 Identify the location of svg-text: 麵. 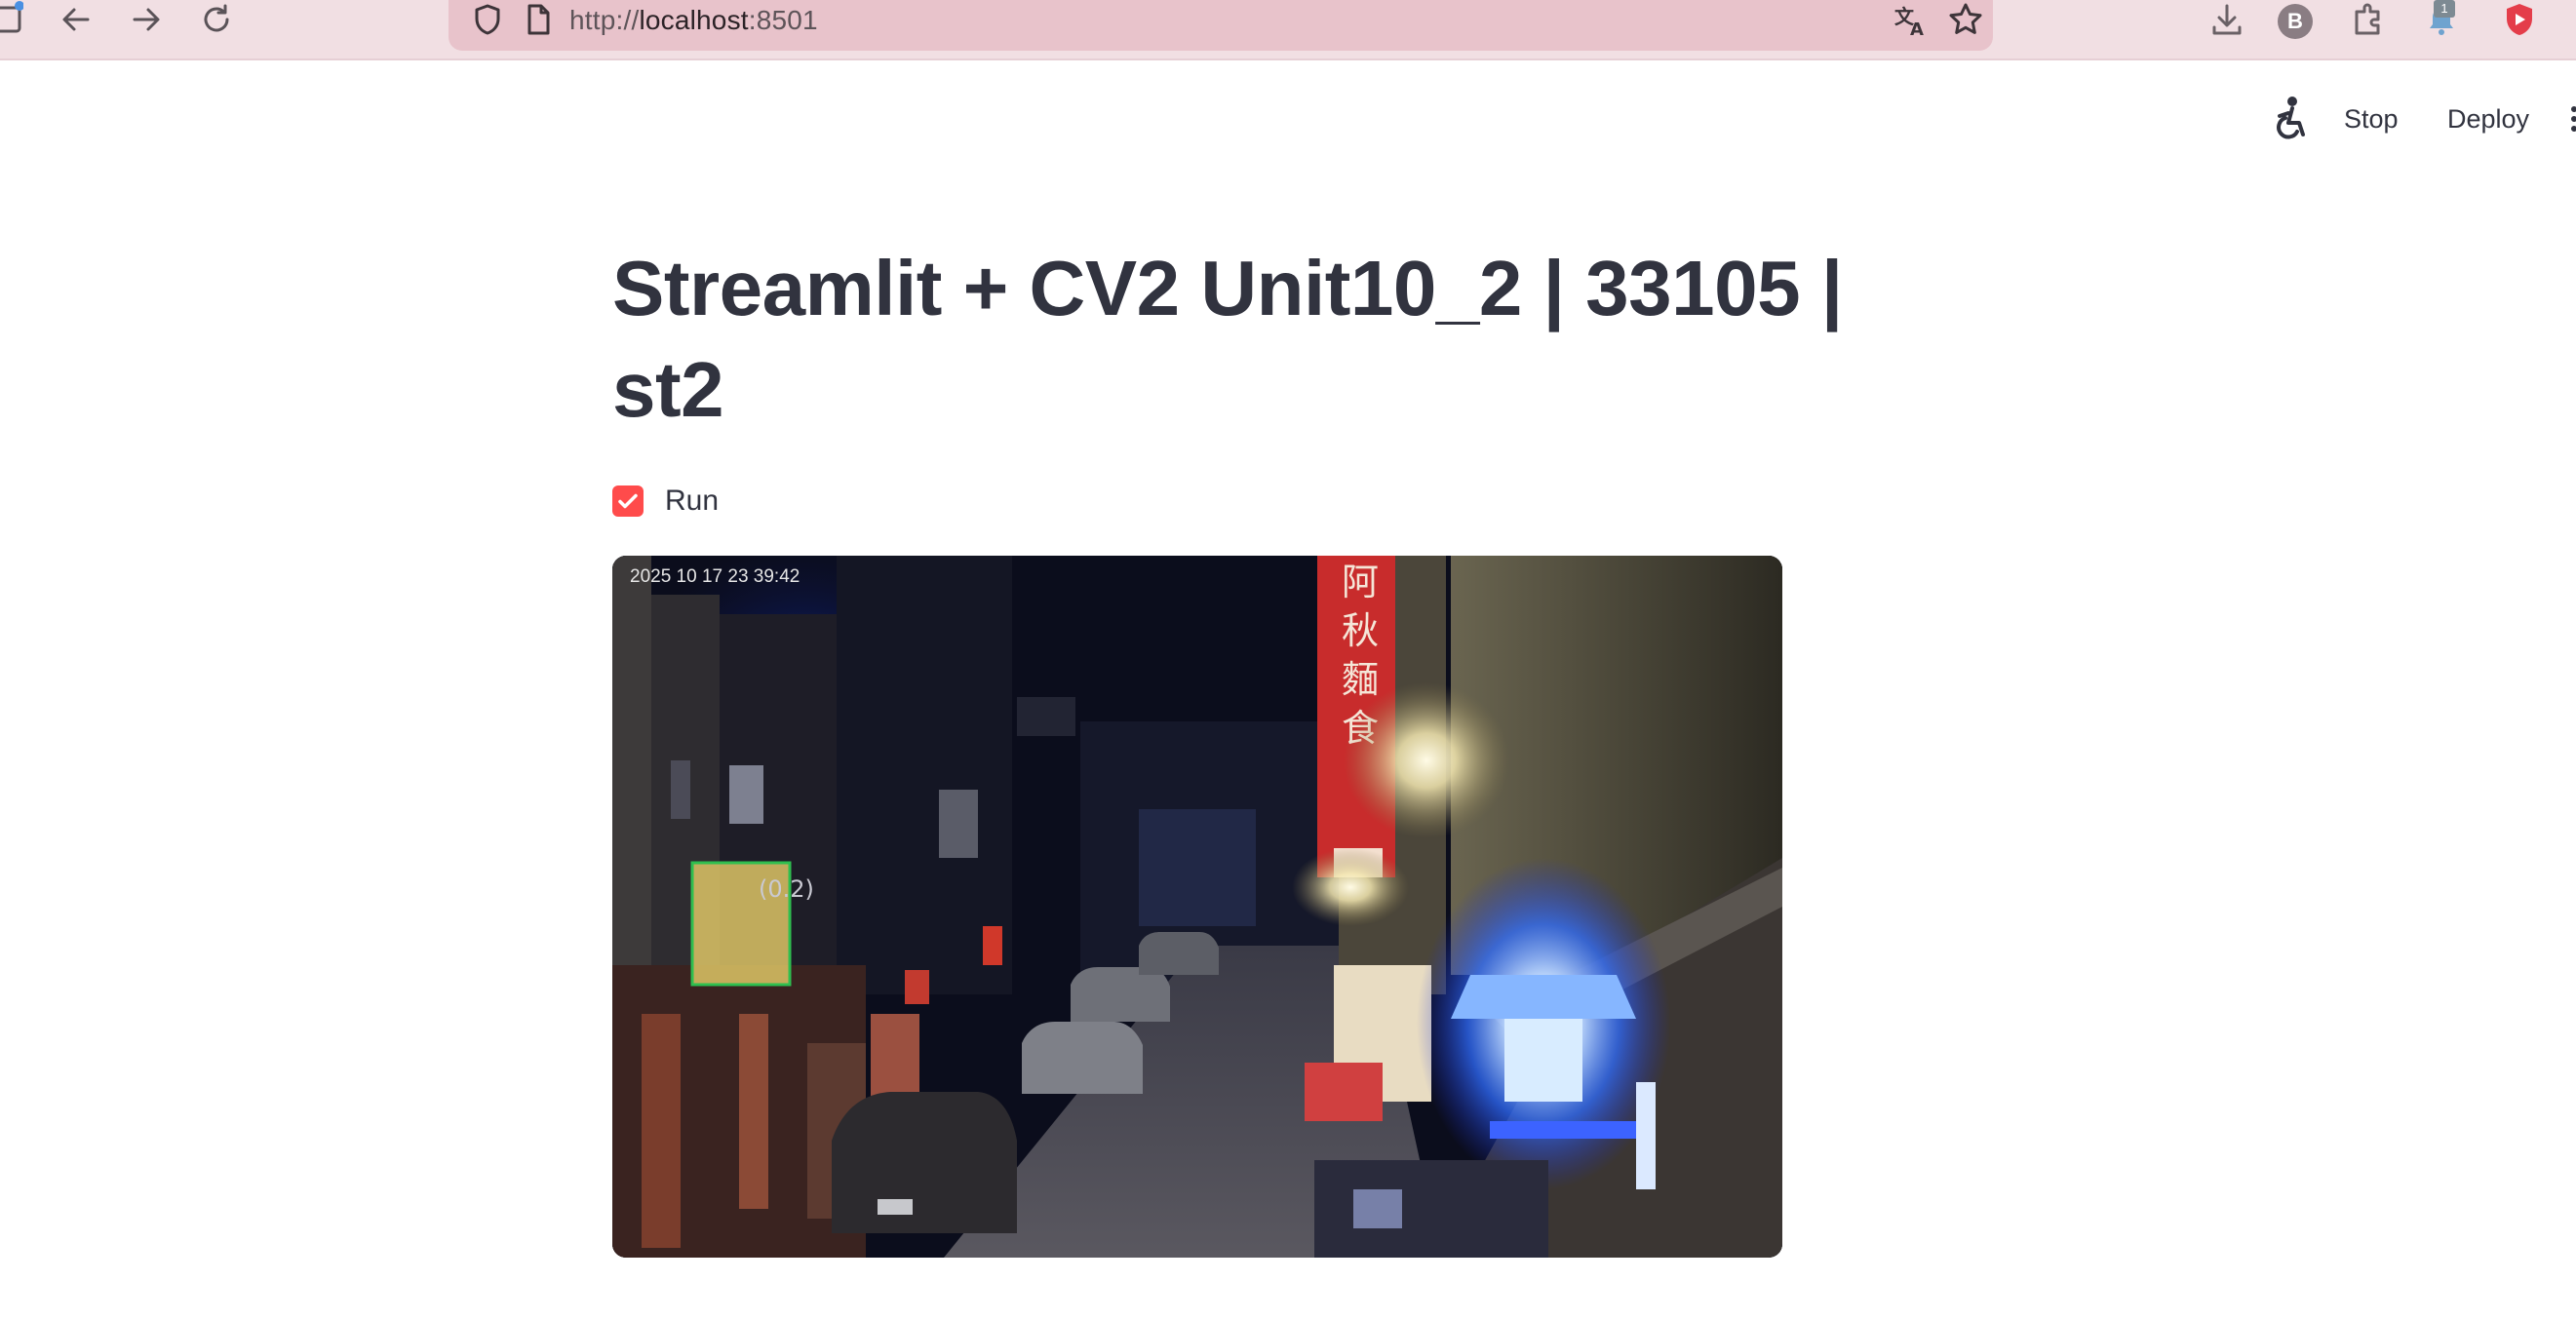
(1360, 680).